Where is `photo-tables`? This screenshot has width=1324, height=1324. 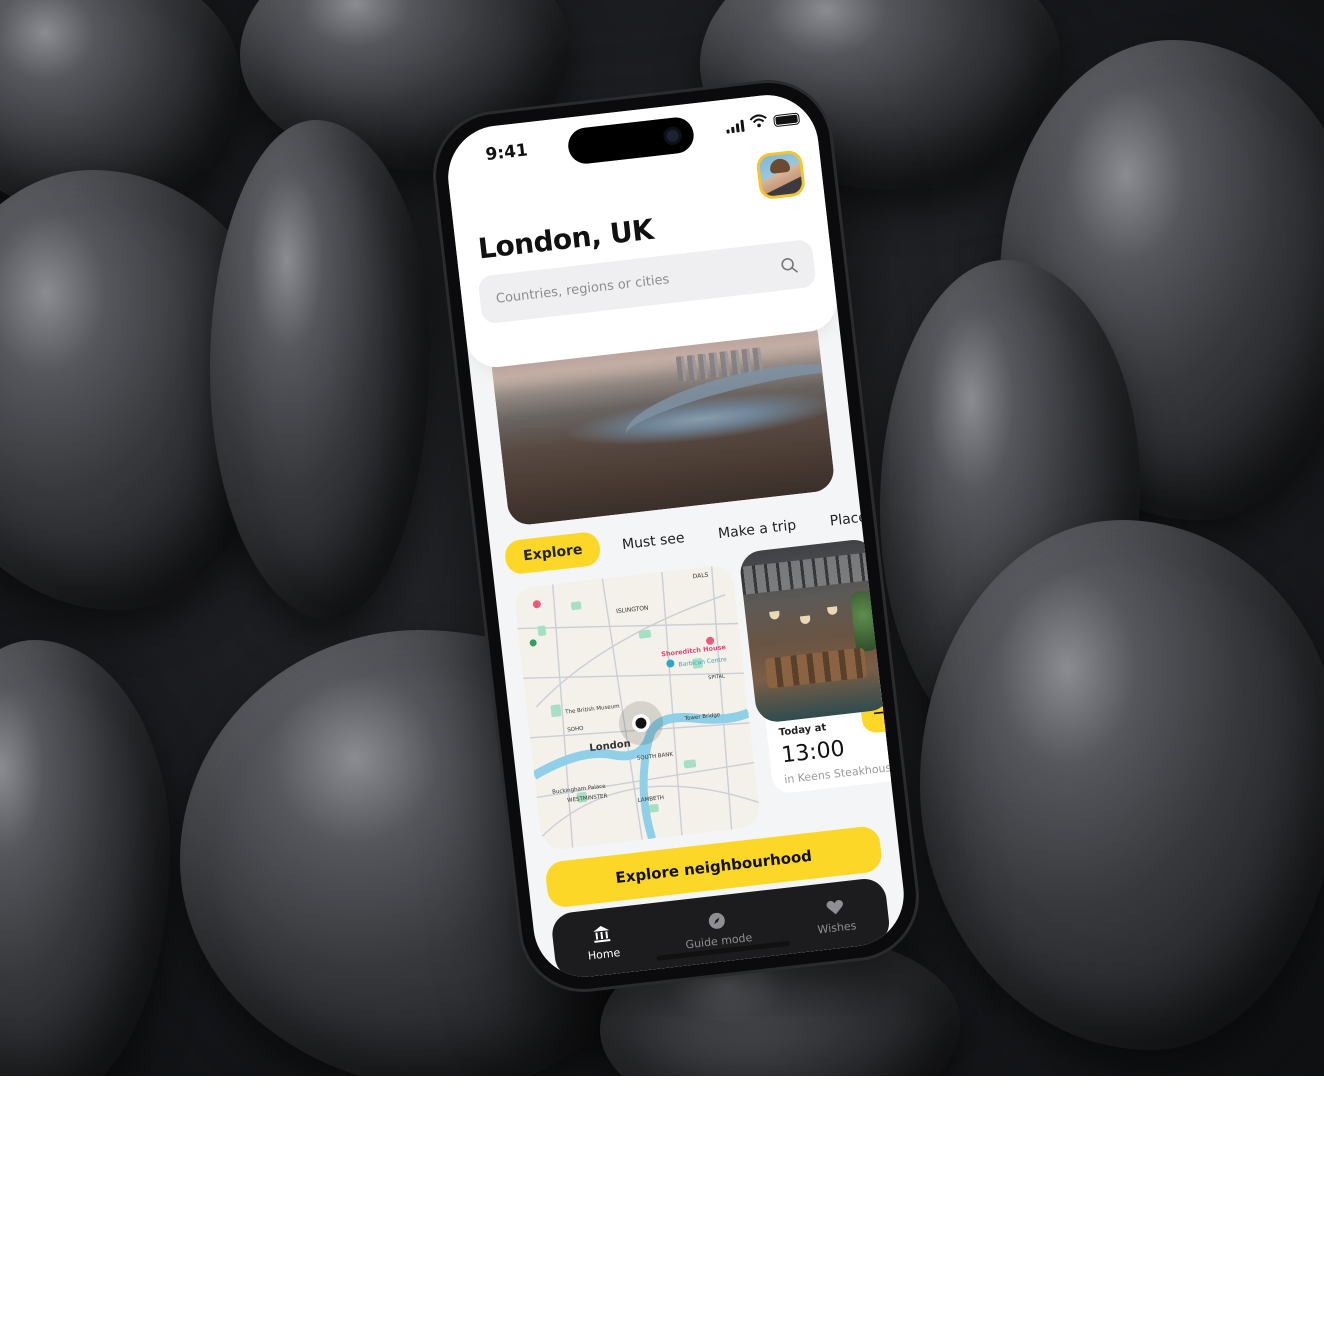
photo-tables is located at coordinates (816, 668).